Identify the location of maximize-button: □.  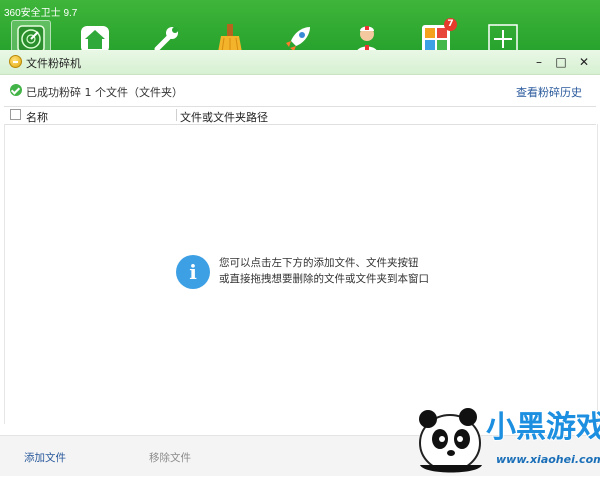
(561, 62).